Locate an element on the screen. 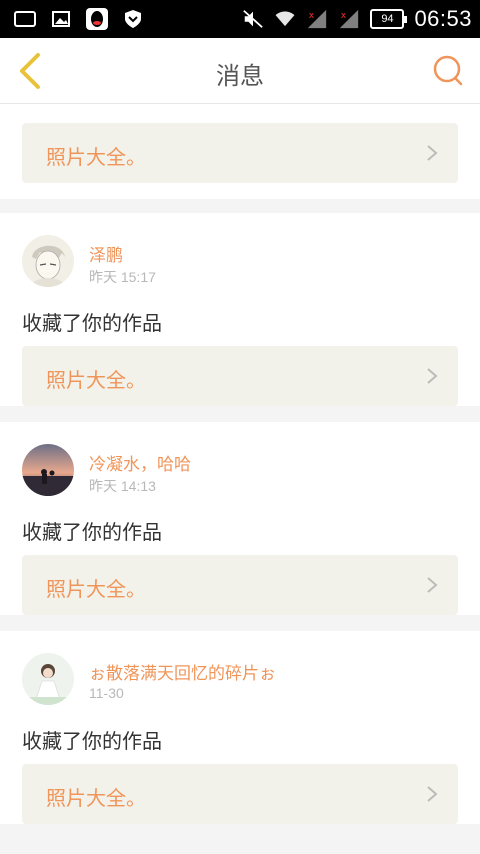 The height and width of the screenshot is (854, 480). search-icon is located at coordinates (448, 70).